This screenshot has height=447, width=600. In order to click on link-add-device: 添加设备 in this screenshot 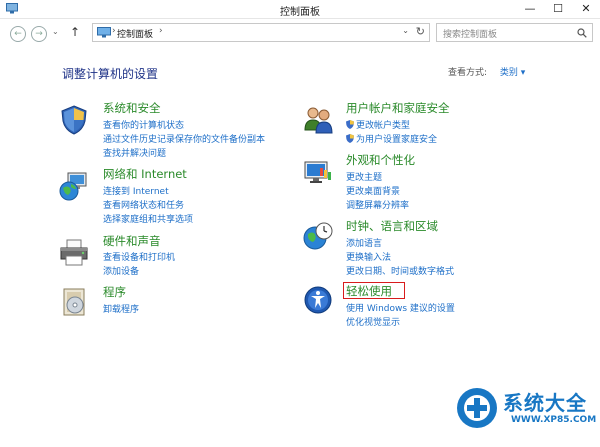, I will do `click(121, 270)`.